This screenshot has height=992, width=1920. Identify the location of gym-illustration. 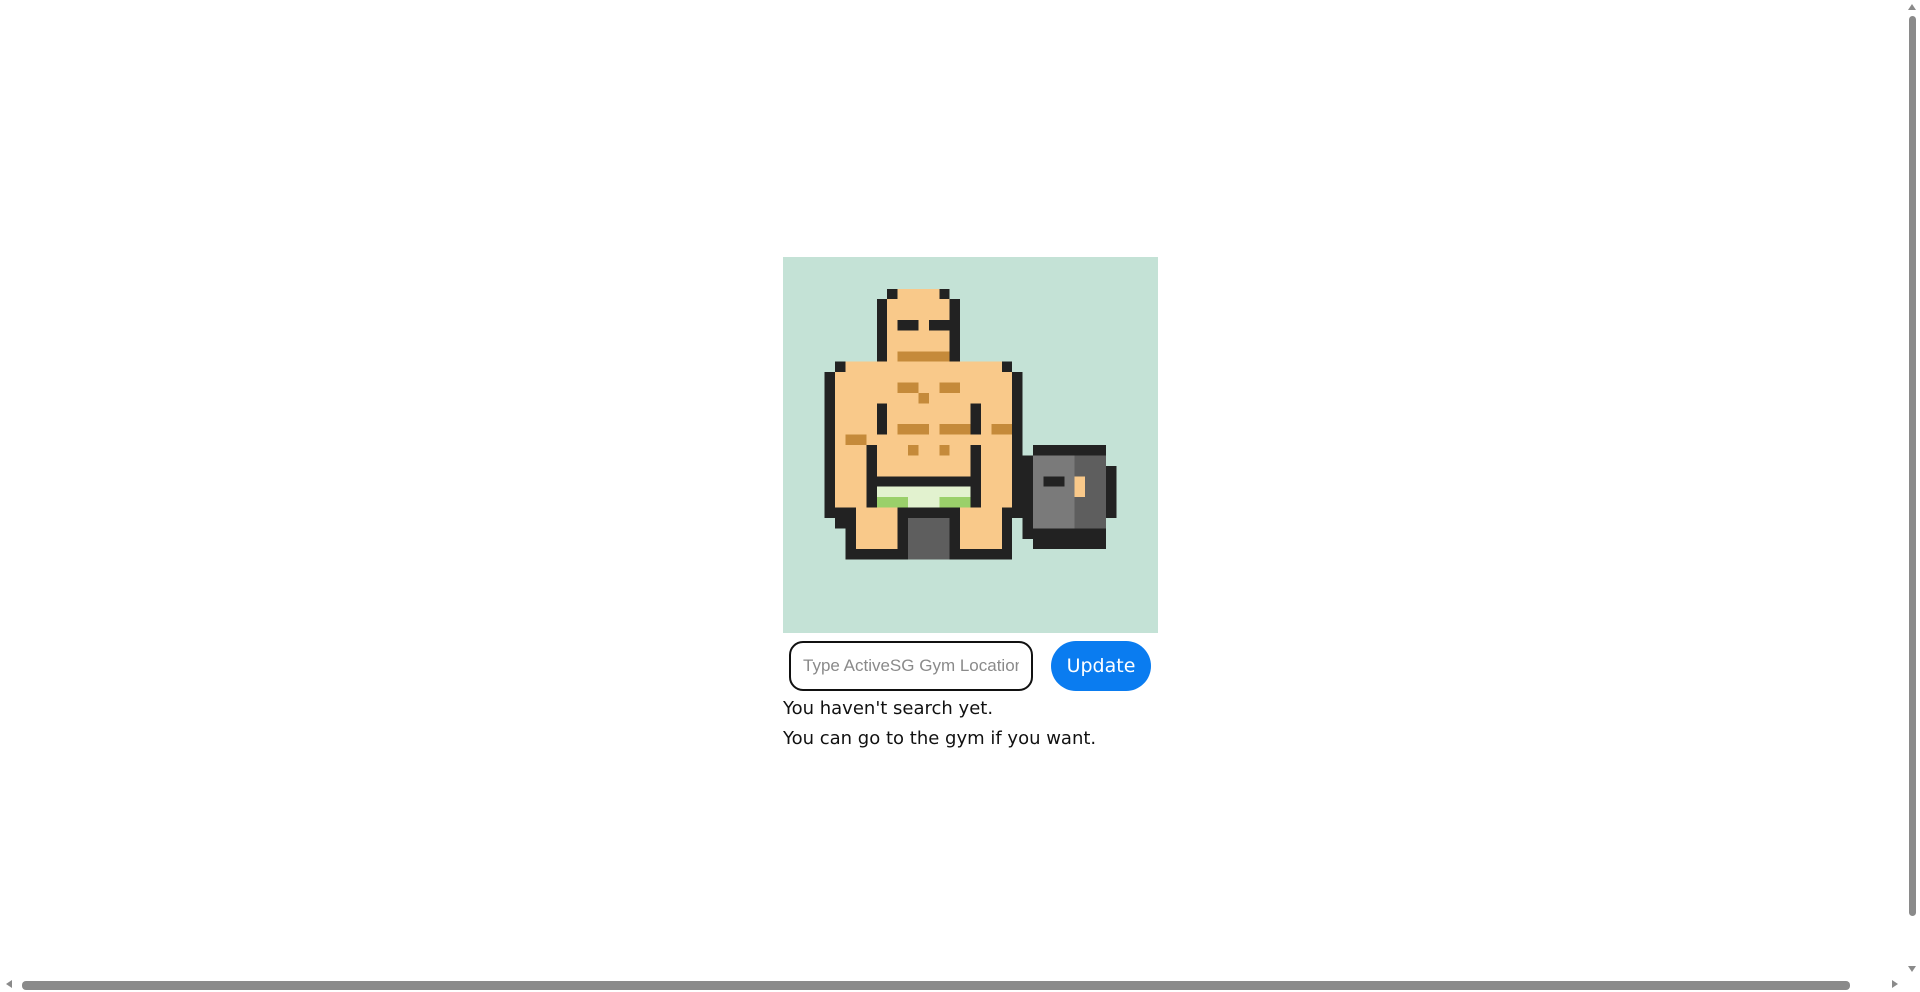
(970, 445).